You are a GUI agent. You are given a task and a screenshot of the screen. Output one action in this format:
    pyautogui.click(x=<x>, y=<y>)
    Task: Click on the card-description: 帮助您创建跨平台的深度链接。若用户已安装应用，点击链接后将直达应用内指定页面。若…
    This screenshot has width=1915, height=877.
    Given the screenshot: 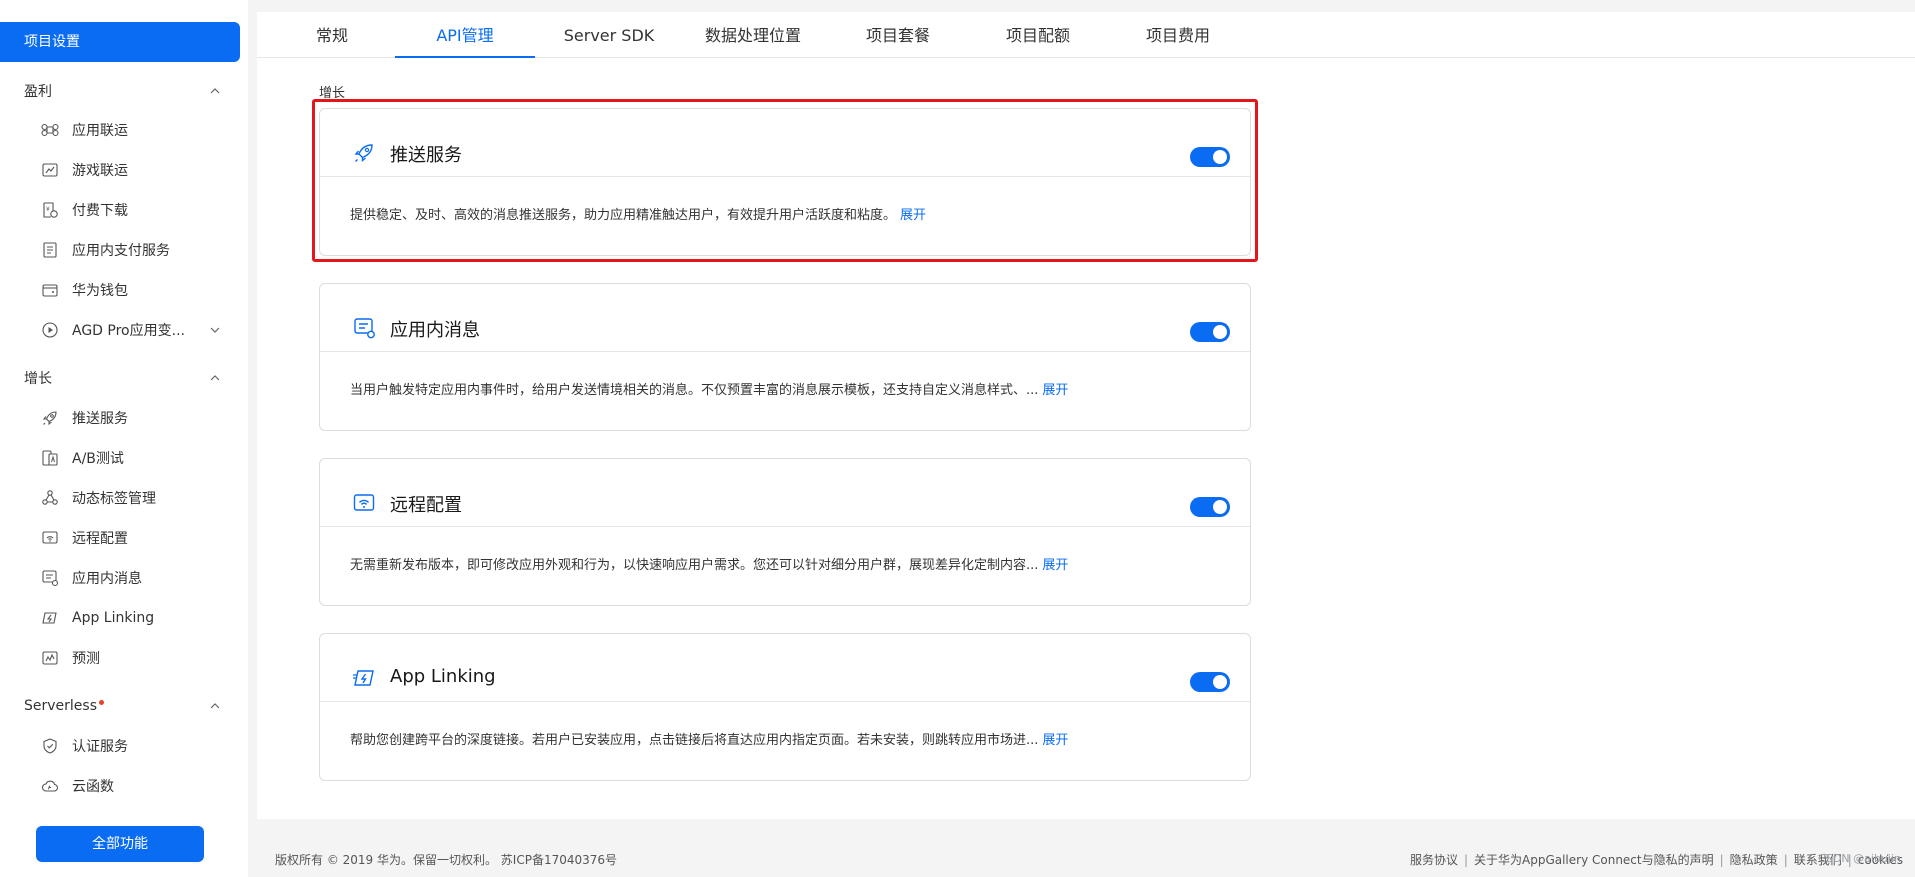 What is the action you would take?
    pyautogui.click(x=790, y=738)
    